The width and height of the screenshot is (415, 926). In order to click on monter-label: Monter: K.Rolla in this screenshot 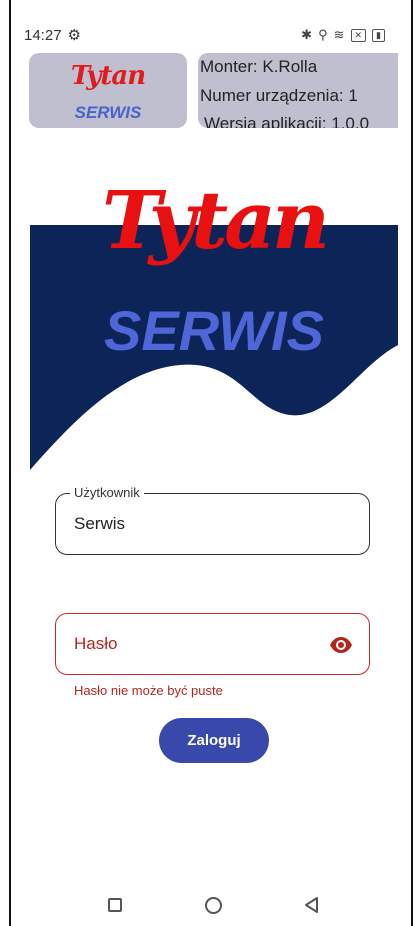, I will do `click(259, 66)`.